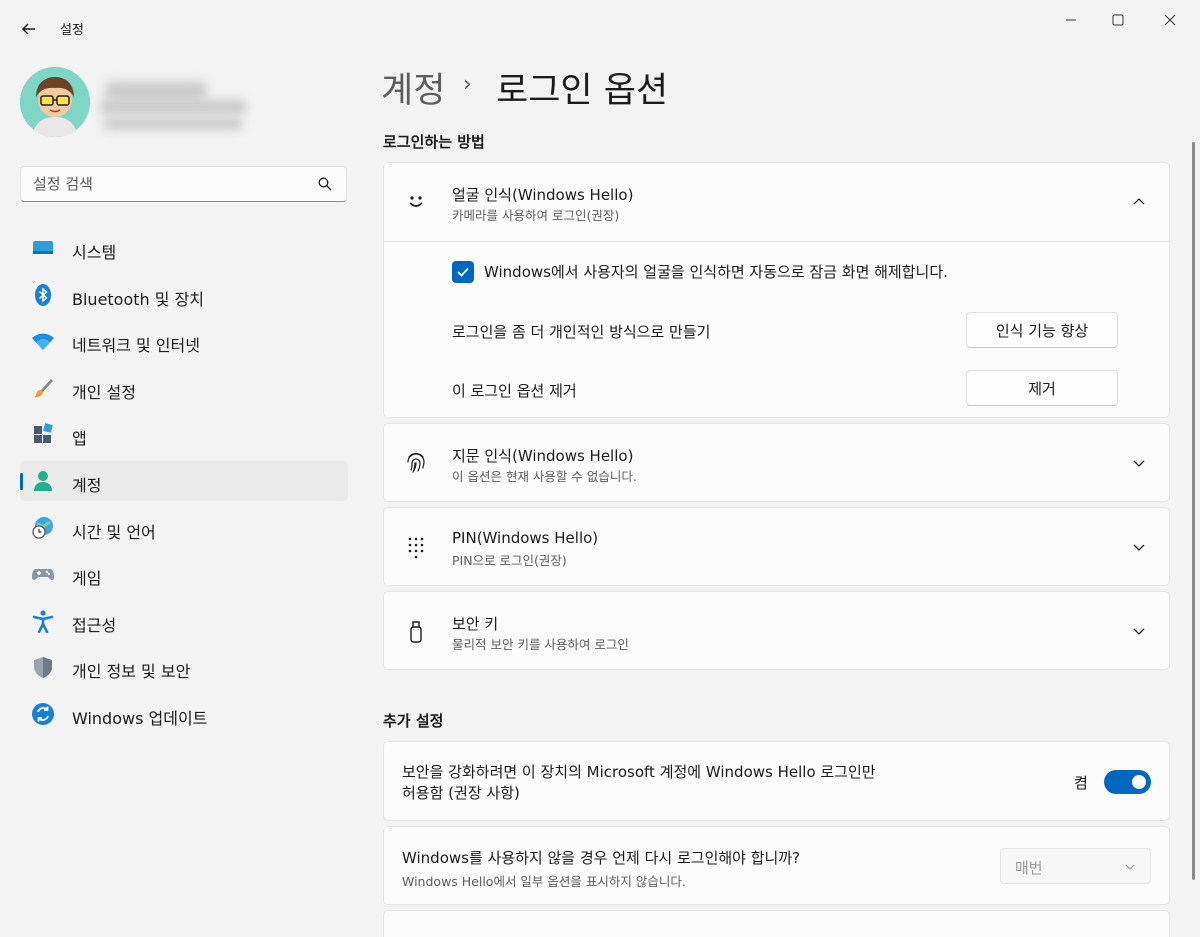 Image resolution: width=1200 pixels, height=937 pixels. I want to click on section-title-additional: 추가 설정, so click(413, 721).